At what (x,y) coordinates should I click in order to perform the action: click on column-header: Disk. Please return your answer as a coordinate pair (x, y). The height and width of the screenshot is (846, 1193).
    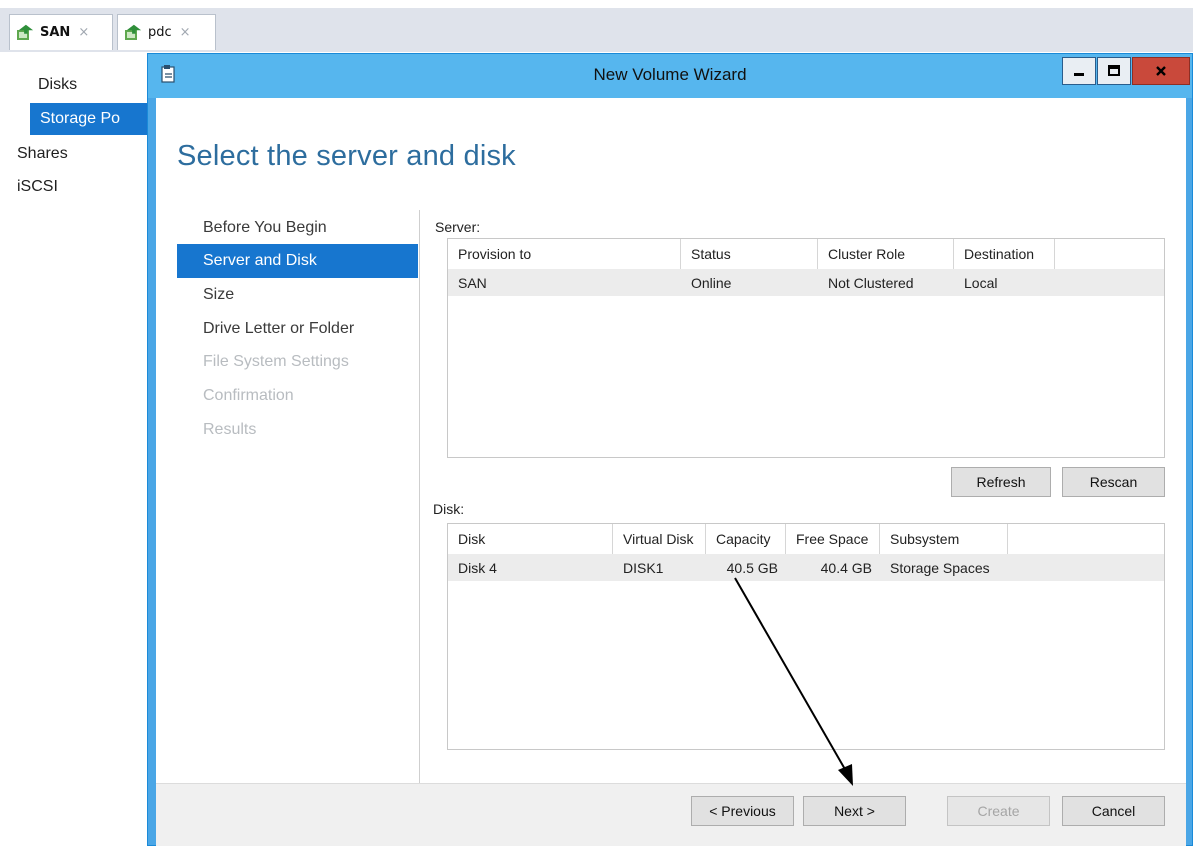
    Looking at the image, I should click on (530, 539).